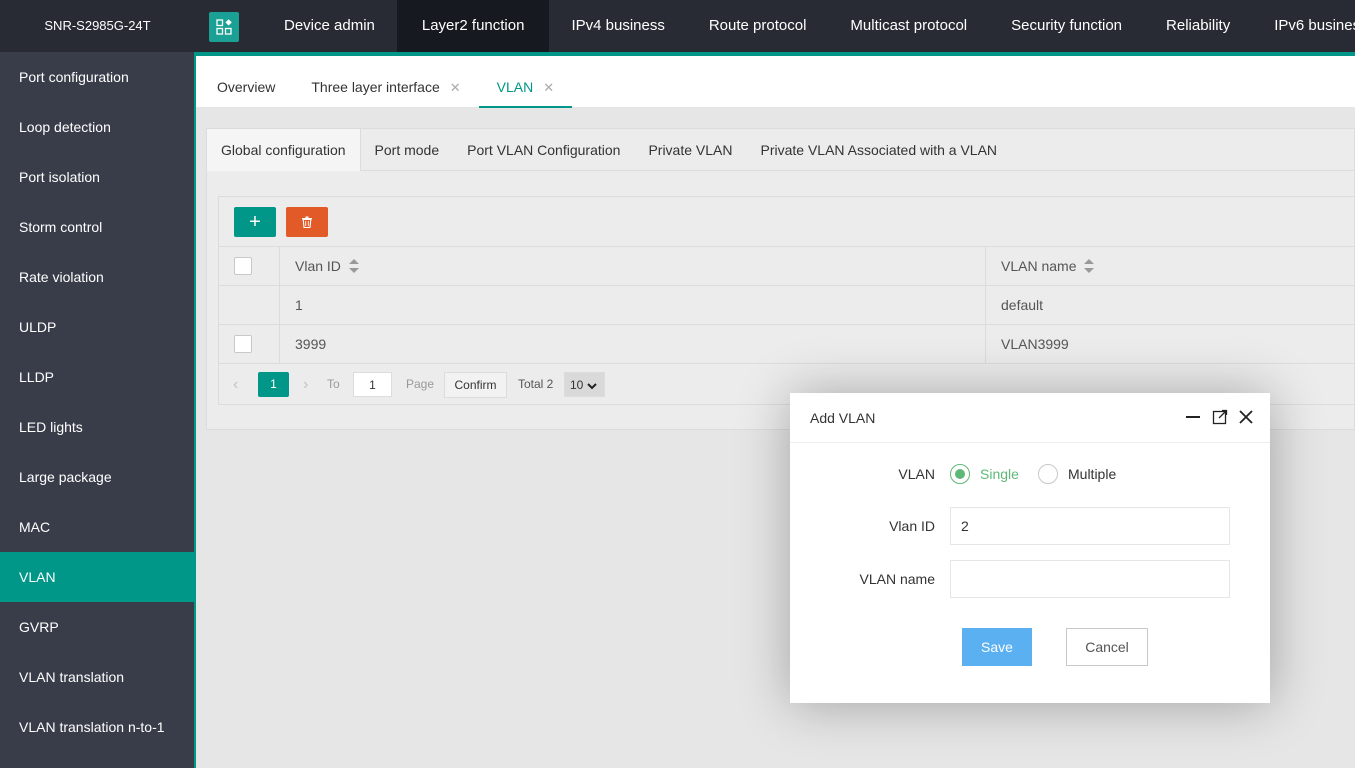 This screenshot has height=768, width=1355. I want to click on sidebar-item-port-isolation: Port isolation, so click(97, 177).